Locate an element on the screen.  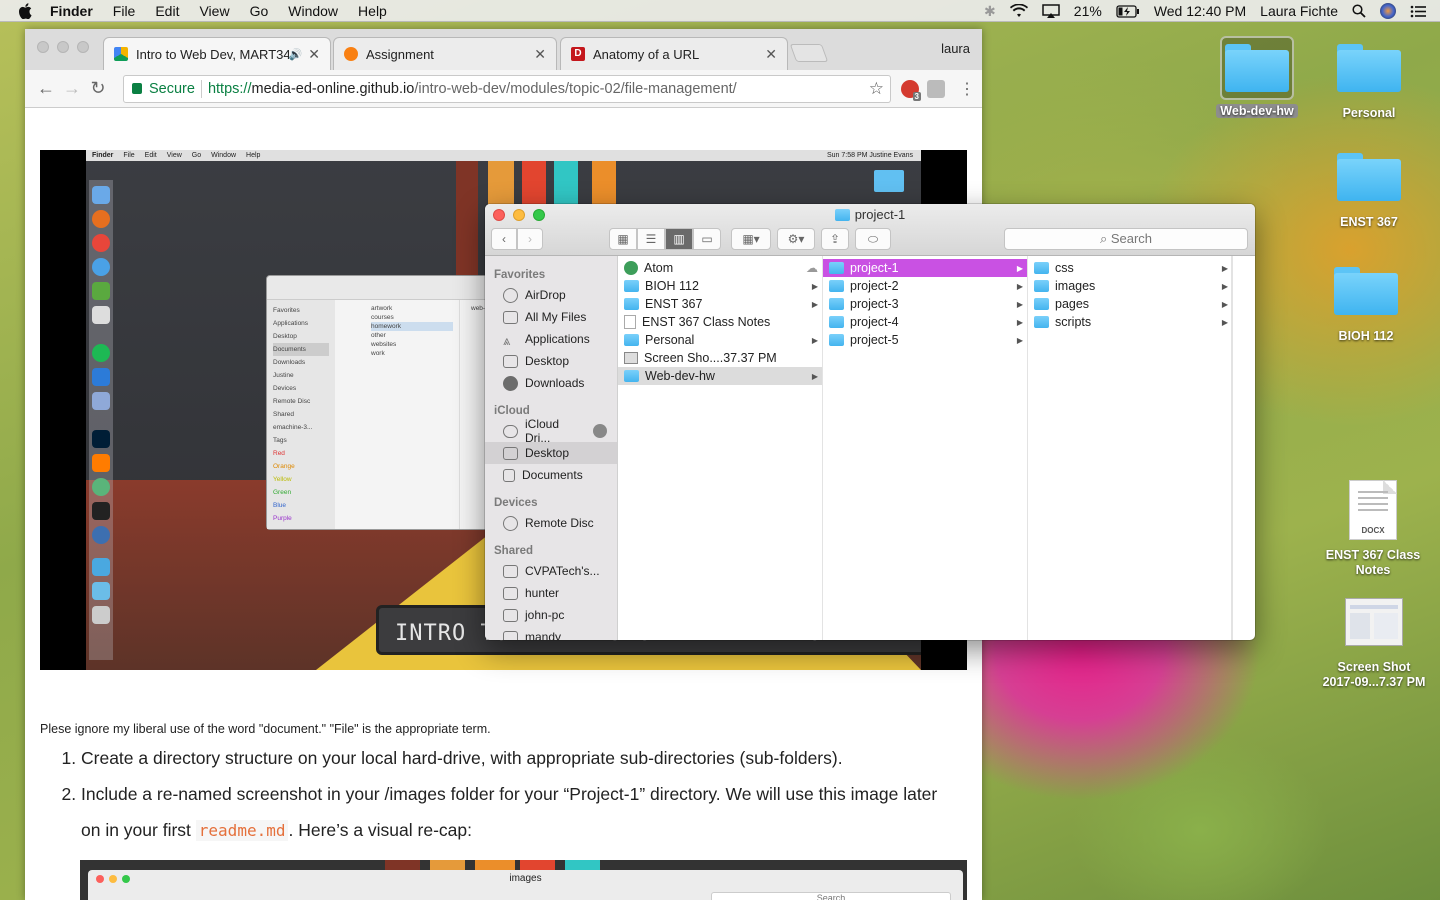
sidebar-item-mandy: mandy is located at coordinates (551, 633).